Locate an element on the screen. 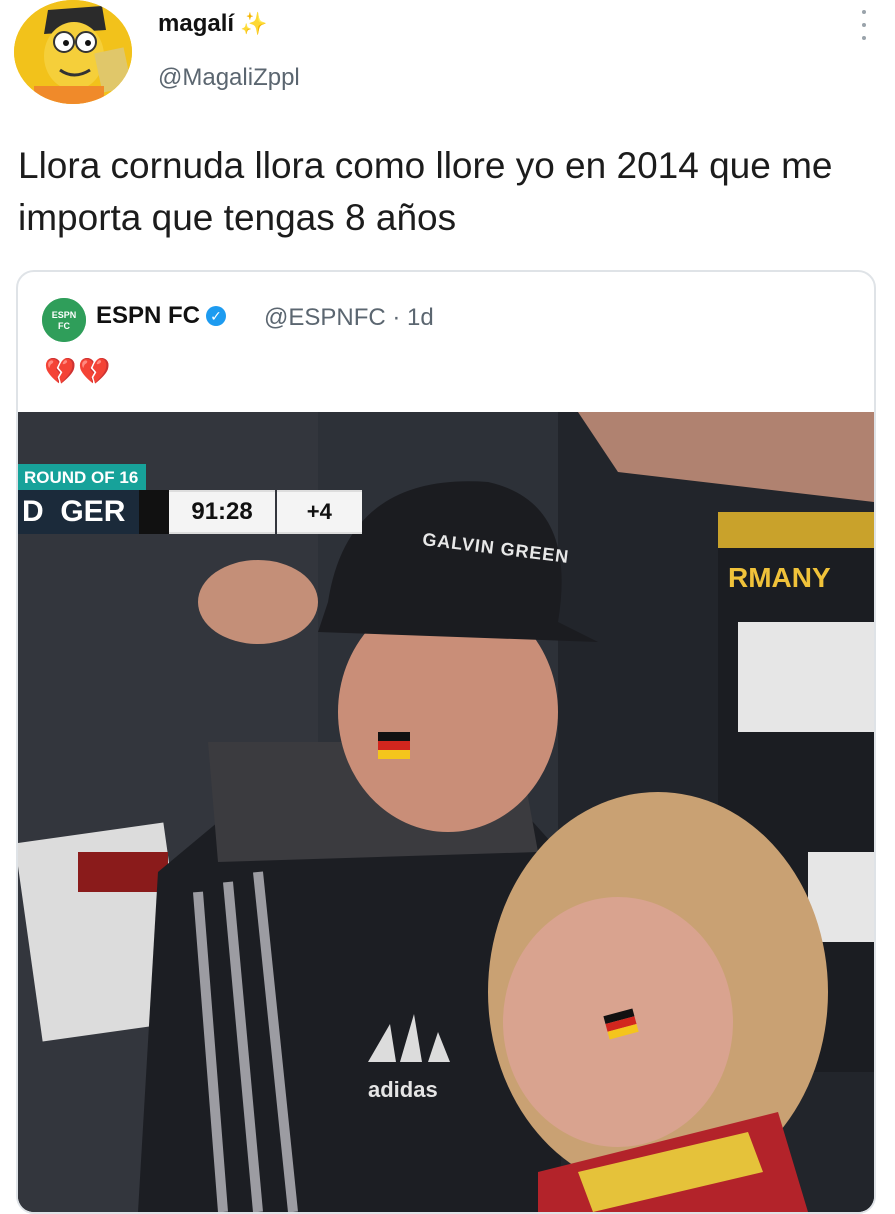 The image size is (895, 1214). avatar is located at coordinates (73, 52).